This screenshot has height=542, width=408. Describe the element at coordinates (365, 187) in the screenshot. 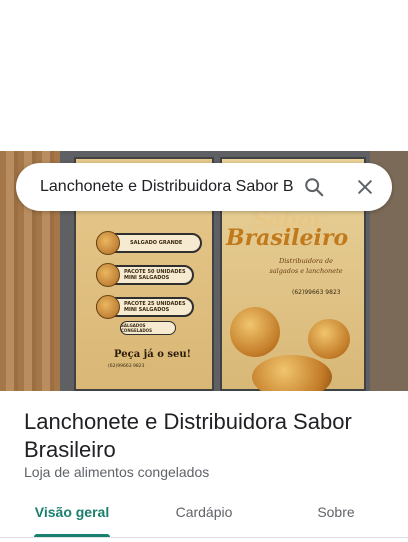

I see `close-icon` at that location.